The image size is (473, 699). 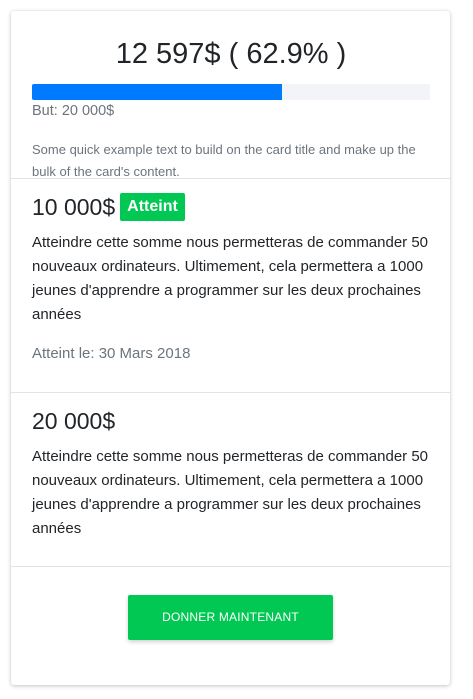 What do you see at coordinates (73, 111) in the screenshot?
I see `goal-label: But: 20 000$` at bounding box center [73, 111].